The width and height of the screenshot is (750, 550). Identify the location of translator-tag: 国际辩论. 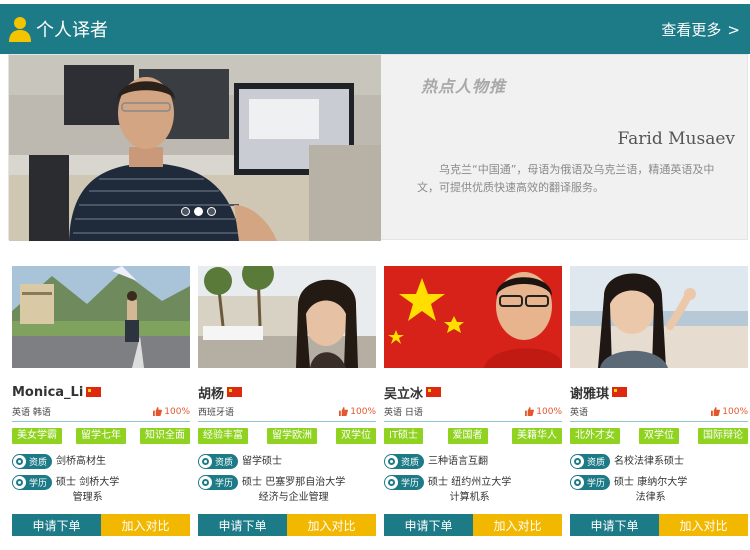
(723, 436).